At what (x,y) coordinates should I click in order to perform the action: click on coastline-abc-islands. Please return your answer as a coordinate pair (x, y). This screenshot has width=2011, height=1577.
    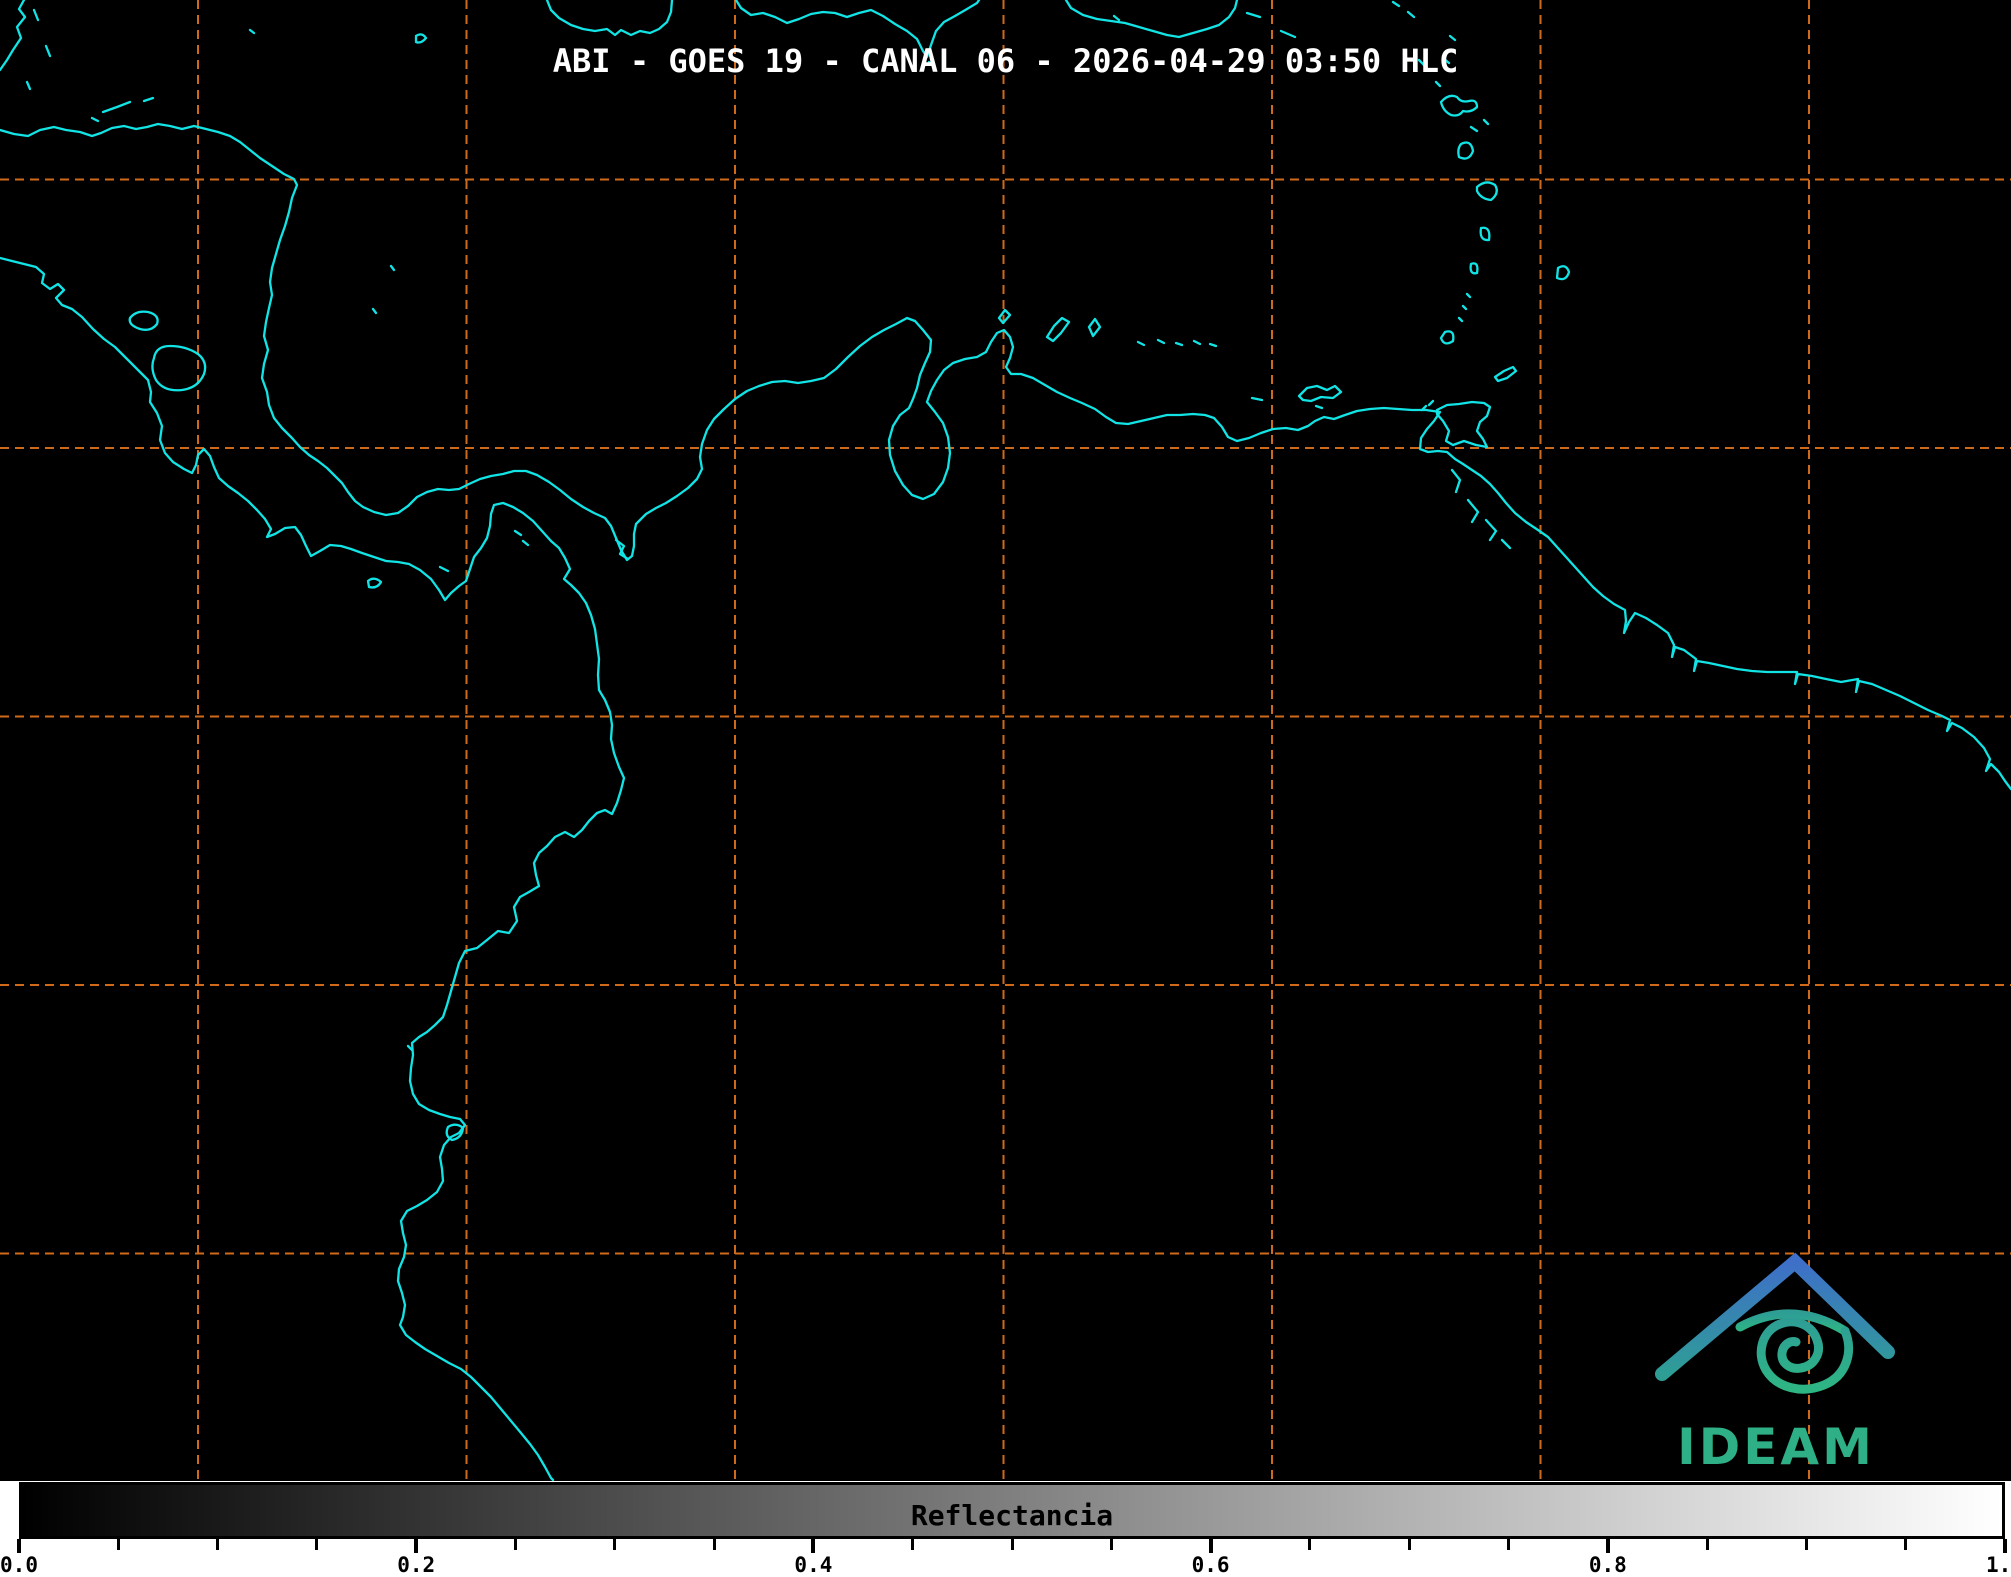
    Looking at the image, I should click on (1049, 325).